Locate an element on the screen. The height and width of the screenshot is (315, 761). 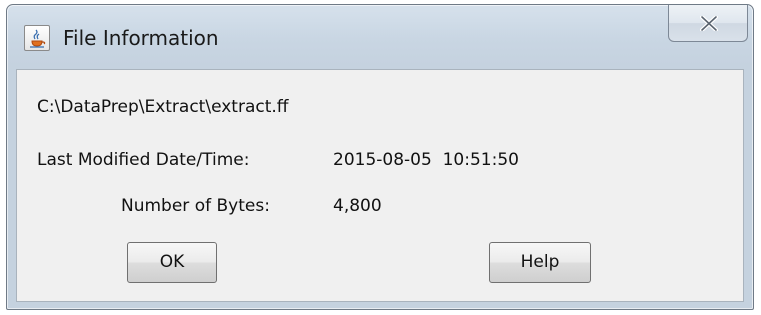
window-title: File Information is located at coordinates (141, 38).